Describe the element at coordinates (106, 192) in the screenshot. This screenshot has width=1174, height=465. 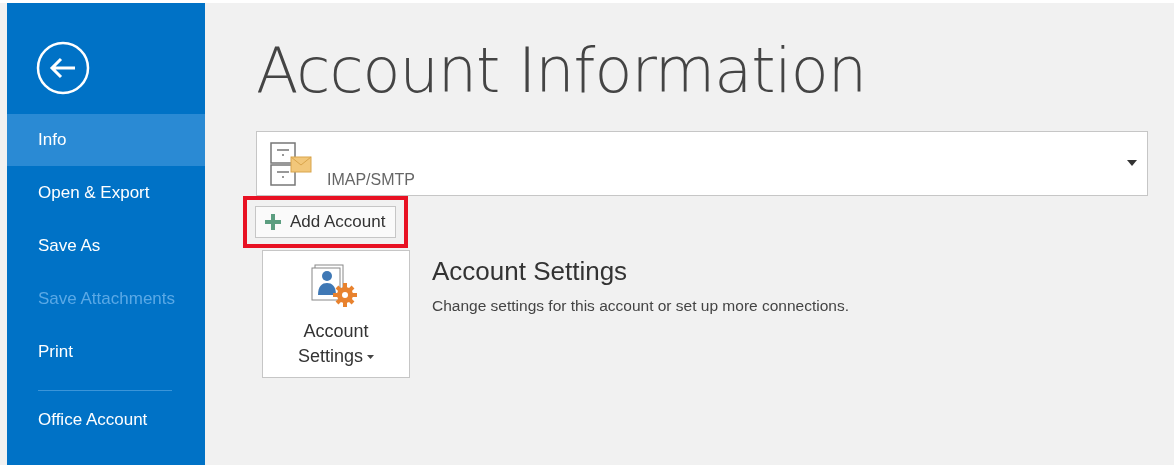
I see `sidebar-item: Open & Export` at that location.